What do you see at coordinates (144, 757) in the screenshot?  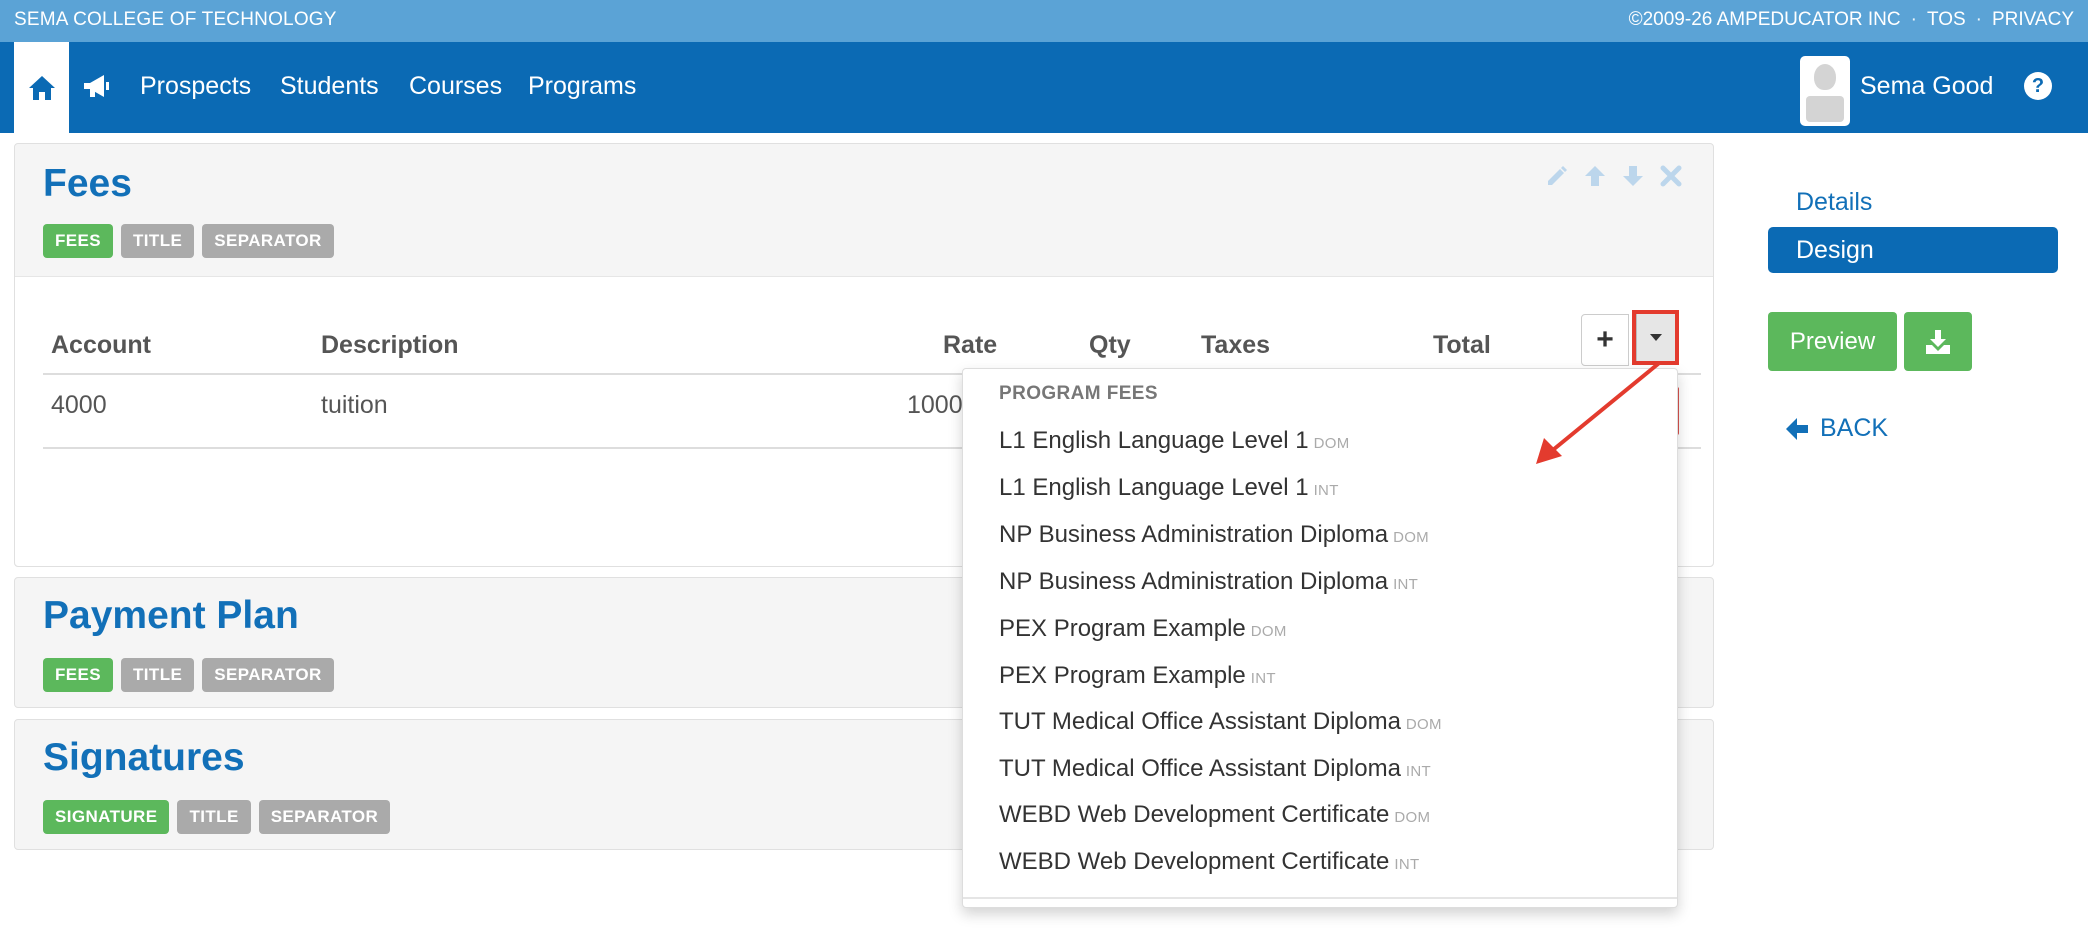 I see `panel-title: Signatures` at bounding box center [144, 757].